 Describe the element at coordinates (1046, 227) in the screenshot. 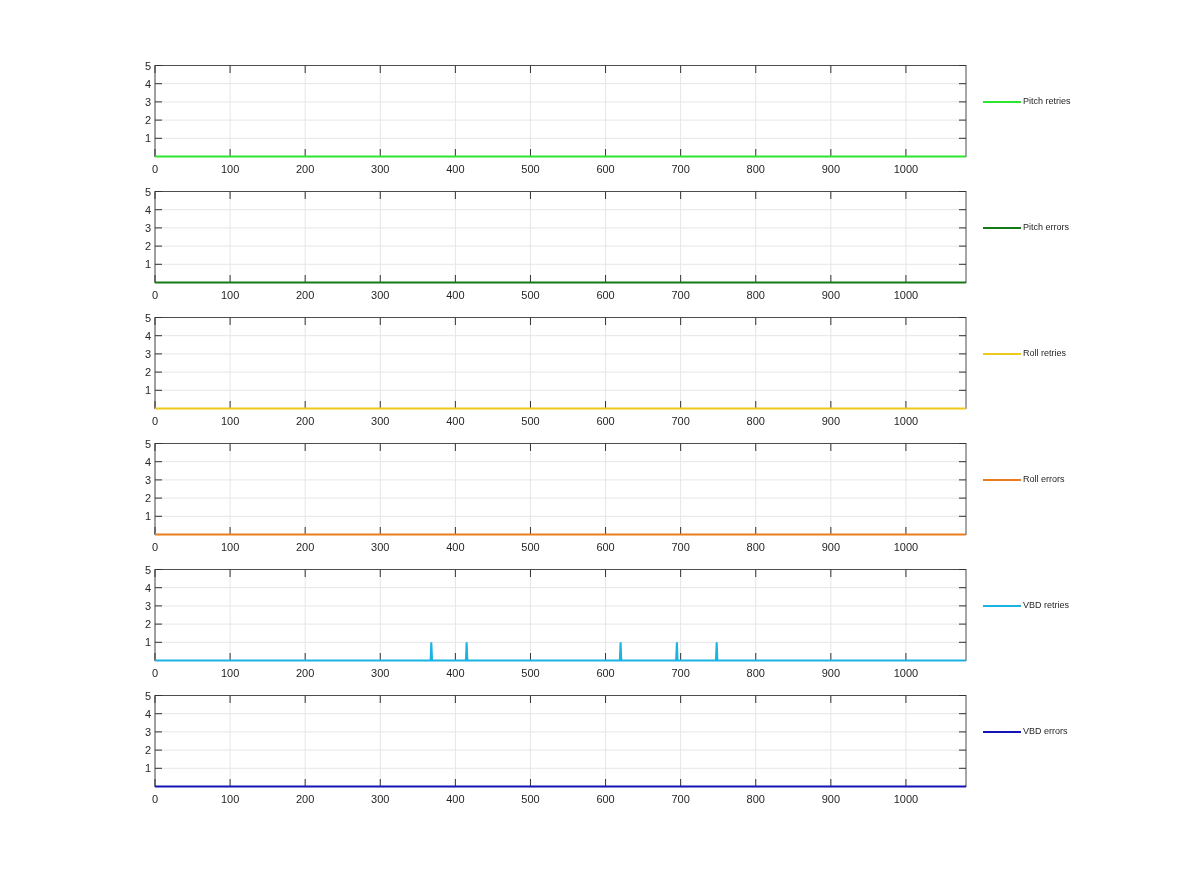

I see `legend-label: Pitch errors` at that location.